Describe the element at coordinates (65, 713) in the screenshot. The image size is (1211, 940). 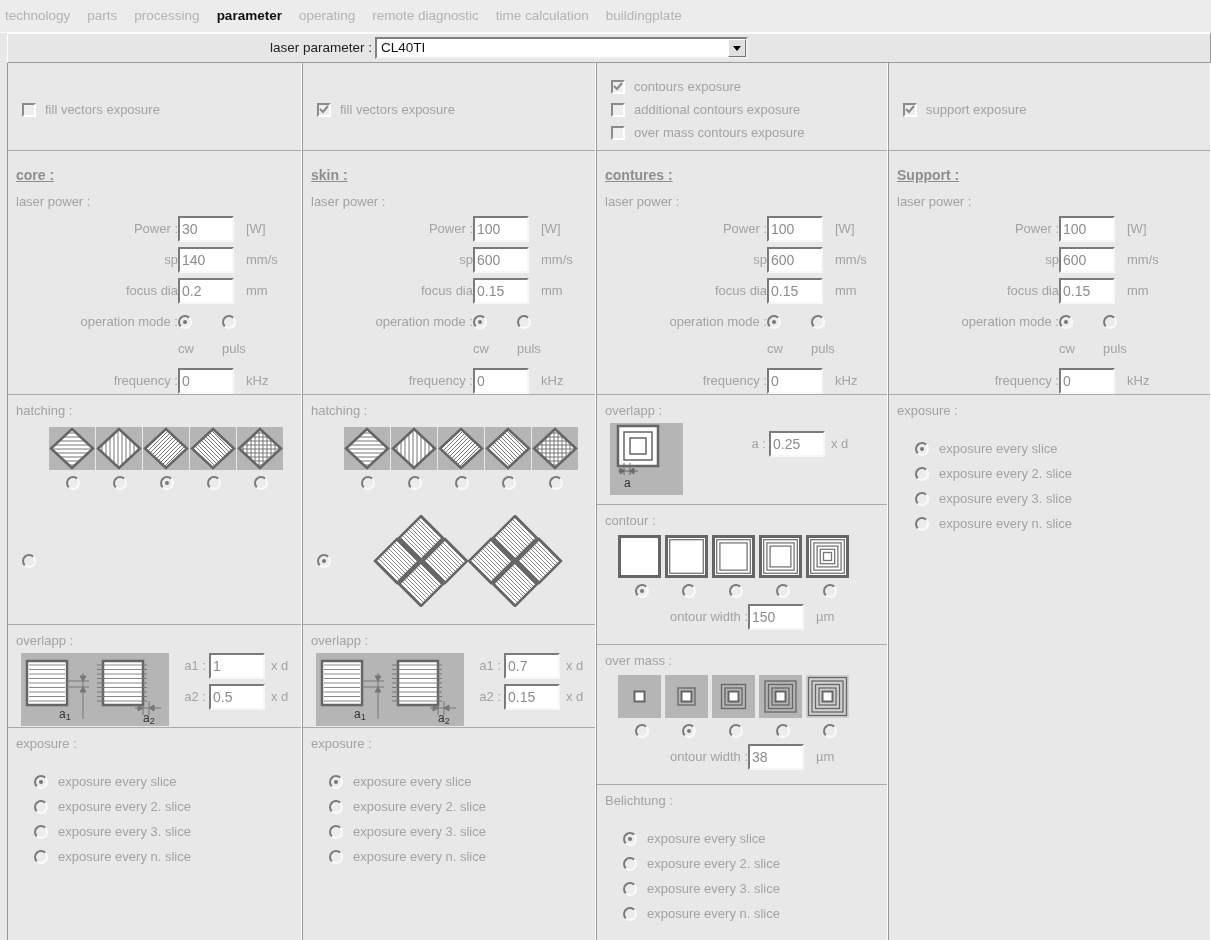
I see `diagram-label: a$_{1}$` at that location.